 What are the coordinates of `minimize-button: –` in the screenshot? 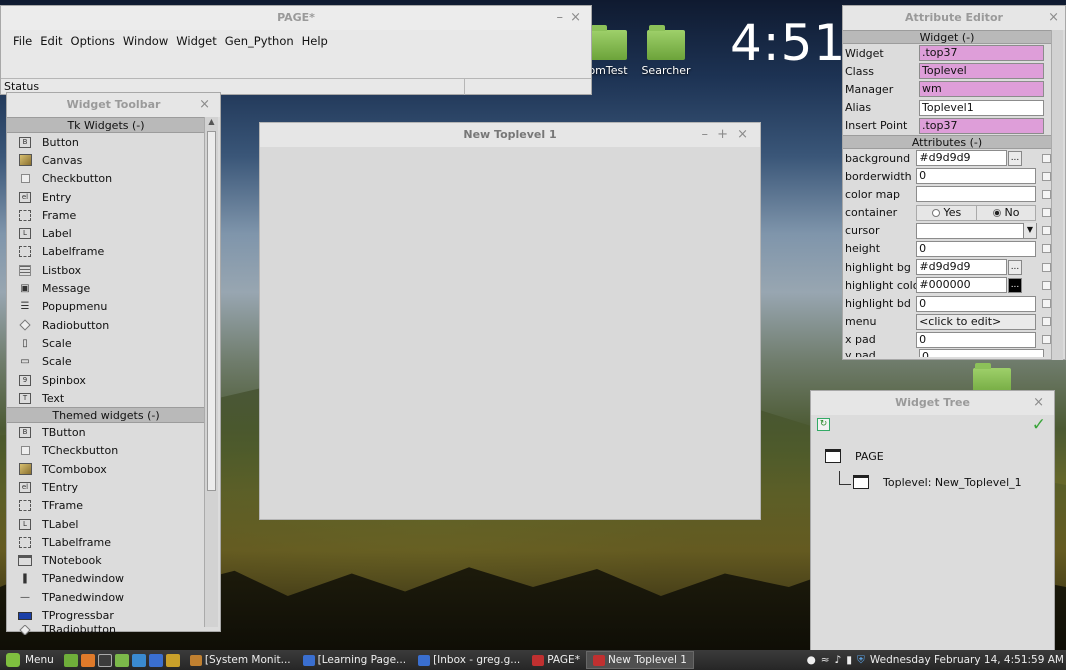 It's located at (560, 18).